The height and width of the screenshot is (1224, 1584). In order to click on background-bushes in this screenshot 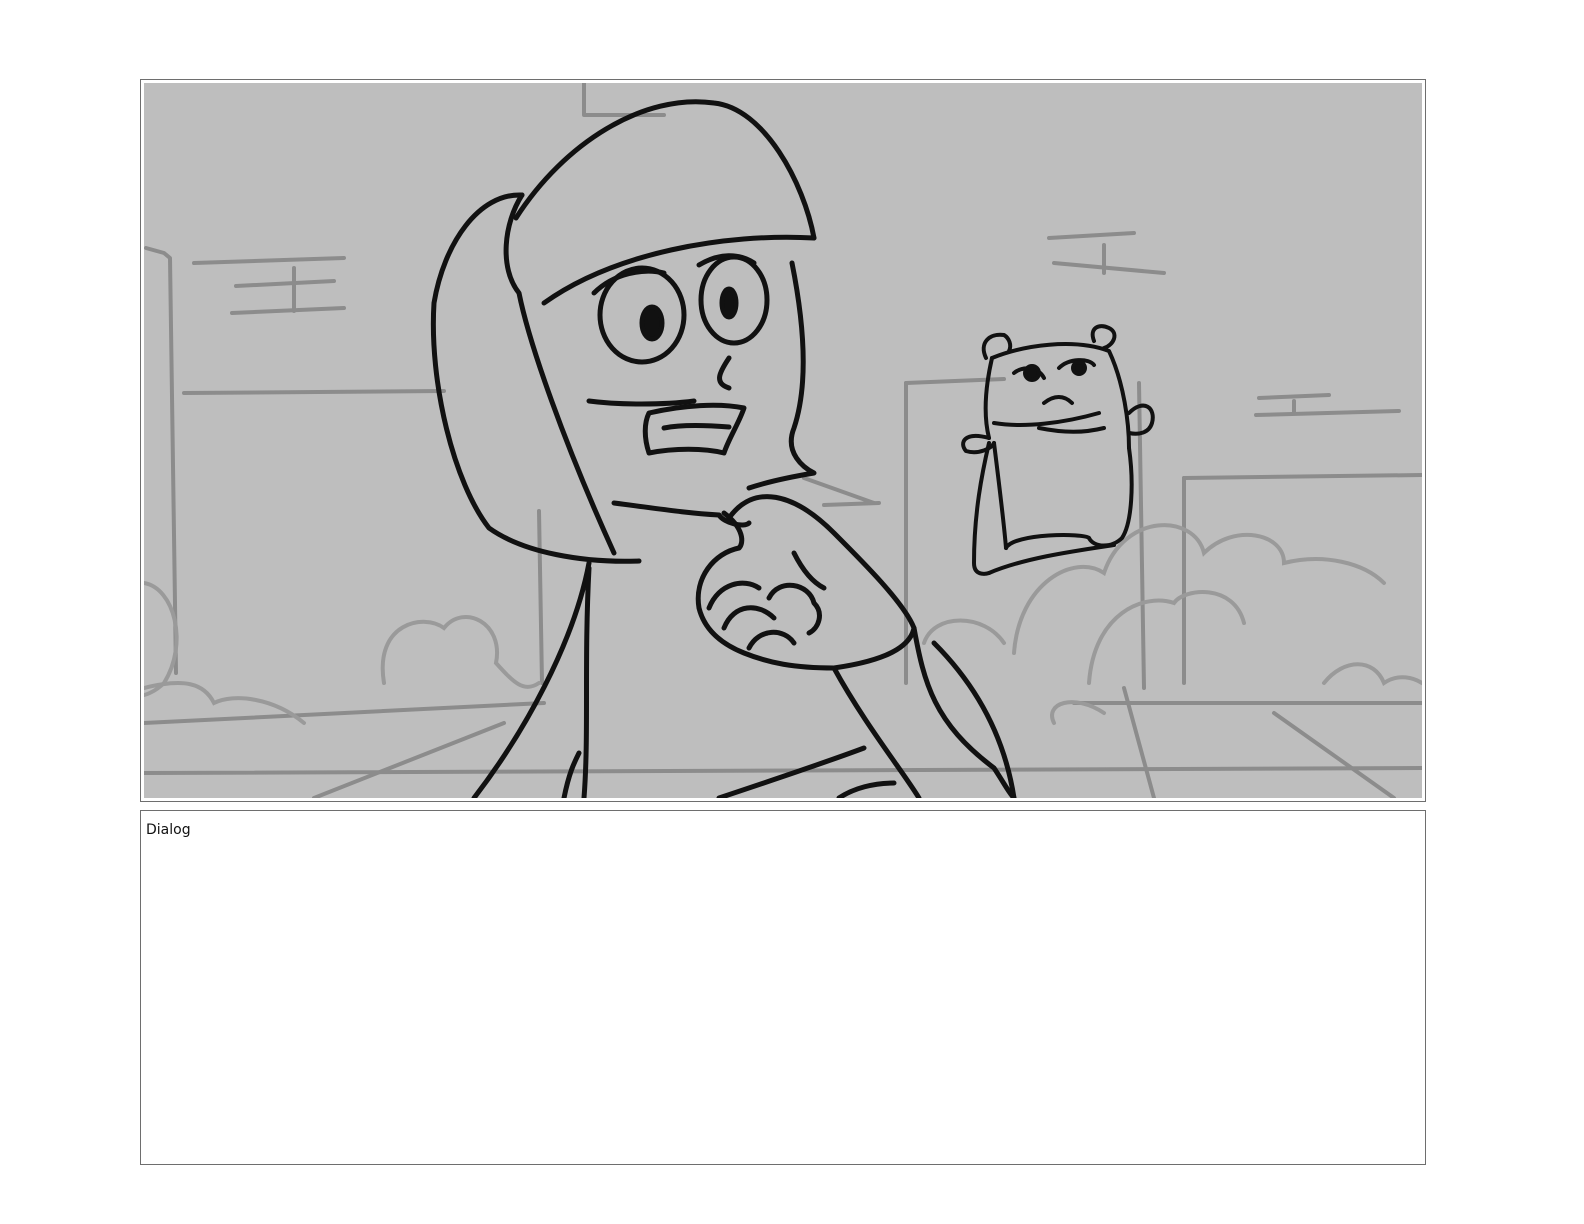, I will do `click(783, 624)`.